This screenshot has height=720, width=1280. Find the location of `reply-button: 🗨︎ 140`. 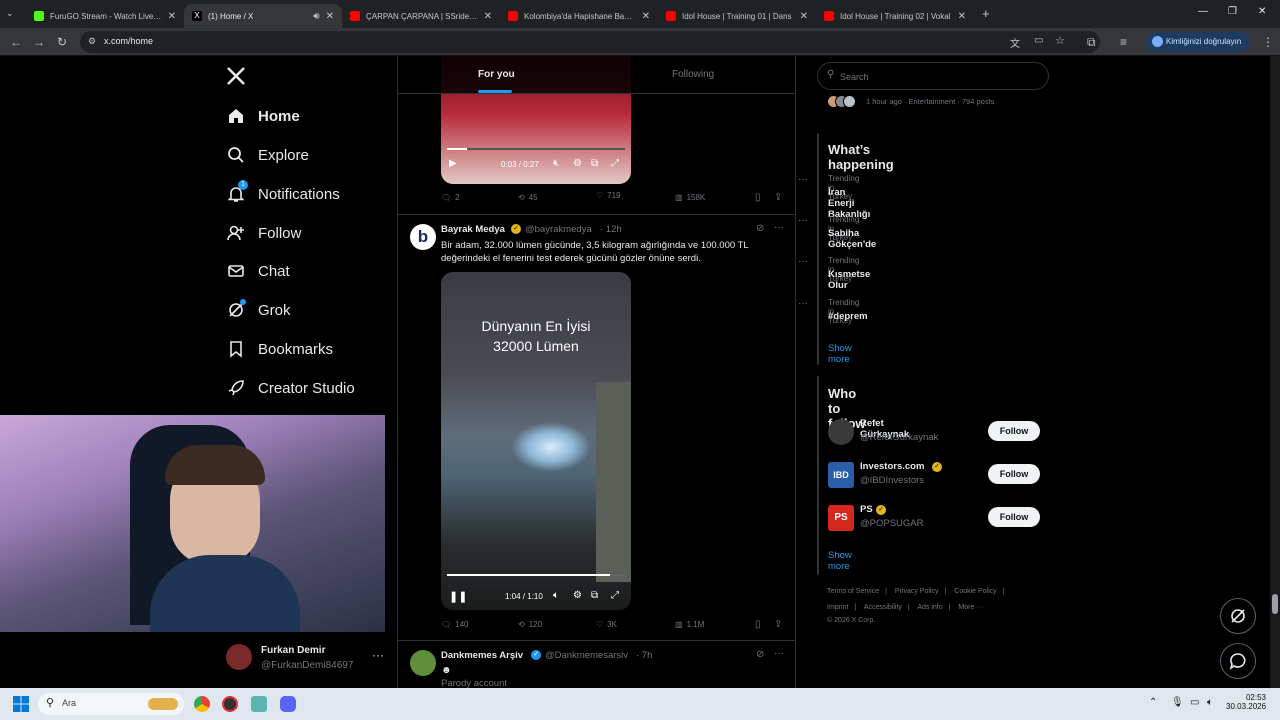

reply-button: 🗨︎ 140 is located at coordinates (455, 624).